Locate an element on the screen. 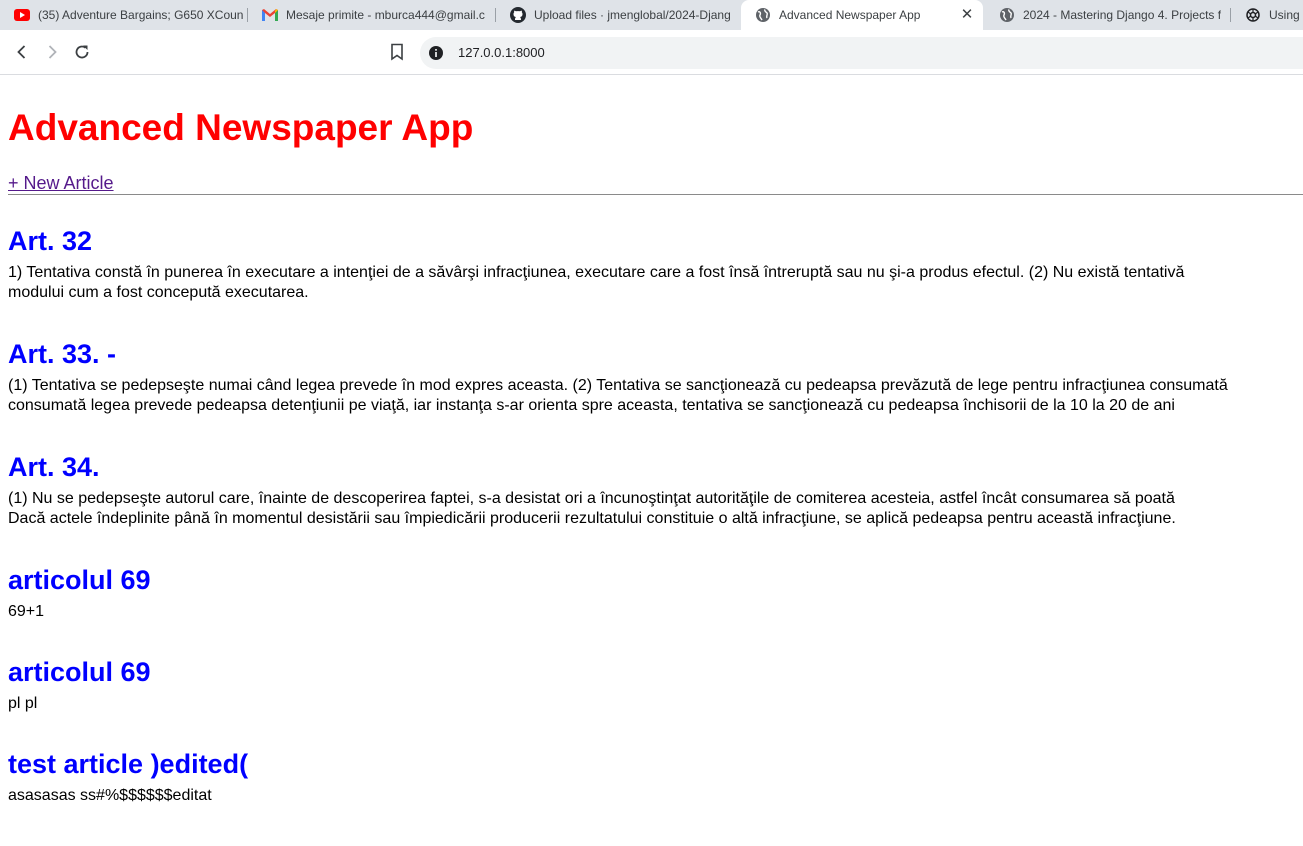 This screenshot has width=1303, height=846. article-title: Art. 34. is located at coordinates (655, 467).